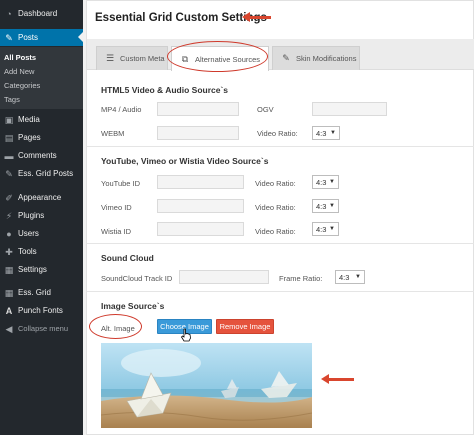  I want to click on html5-ratio-label: Video Ratio:, so click(277, 133).